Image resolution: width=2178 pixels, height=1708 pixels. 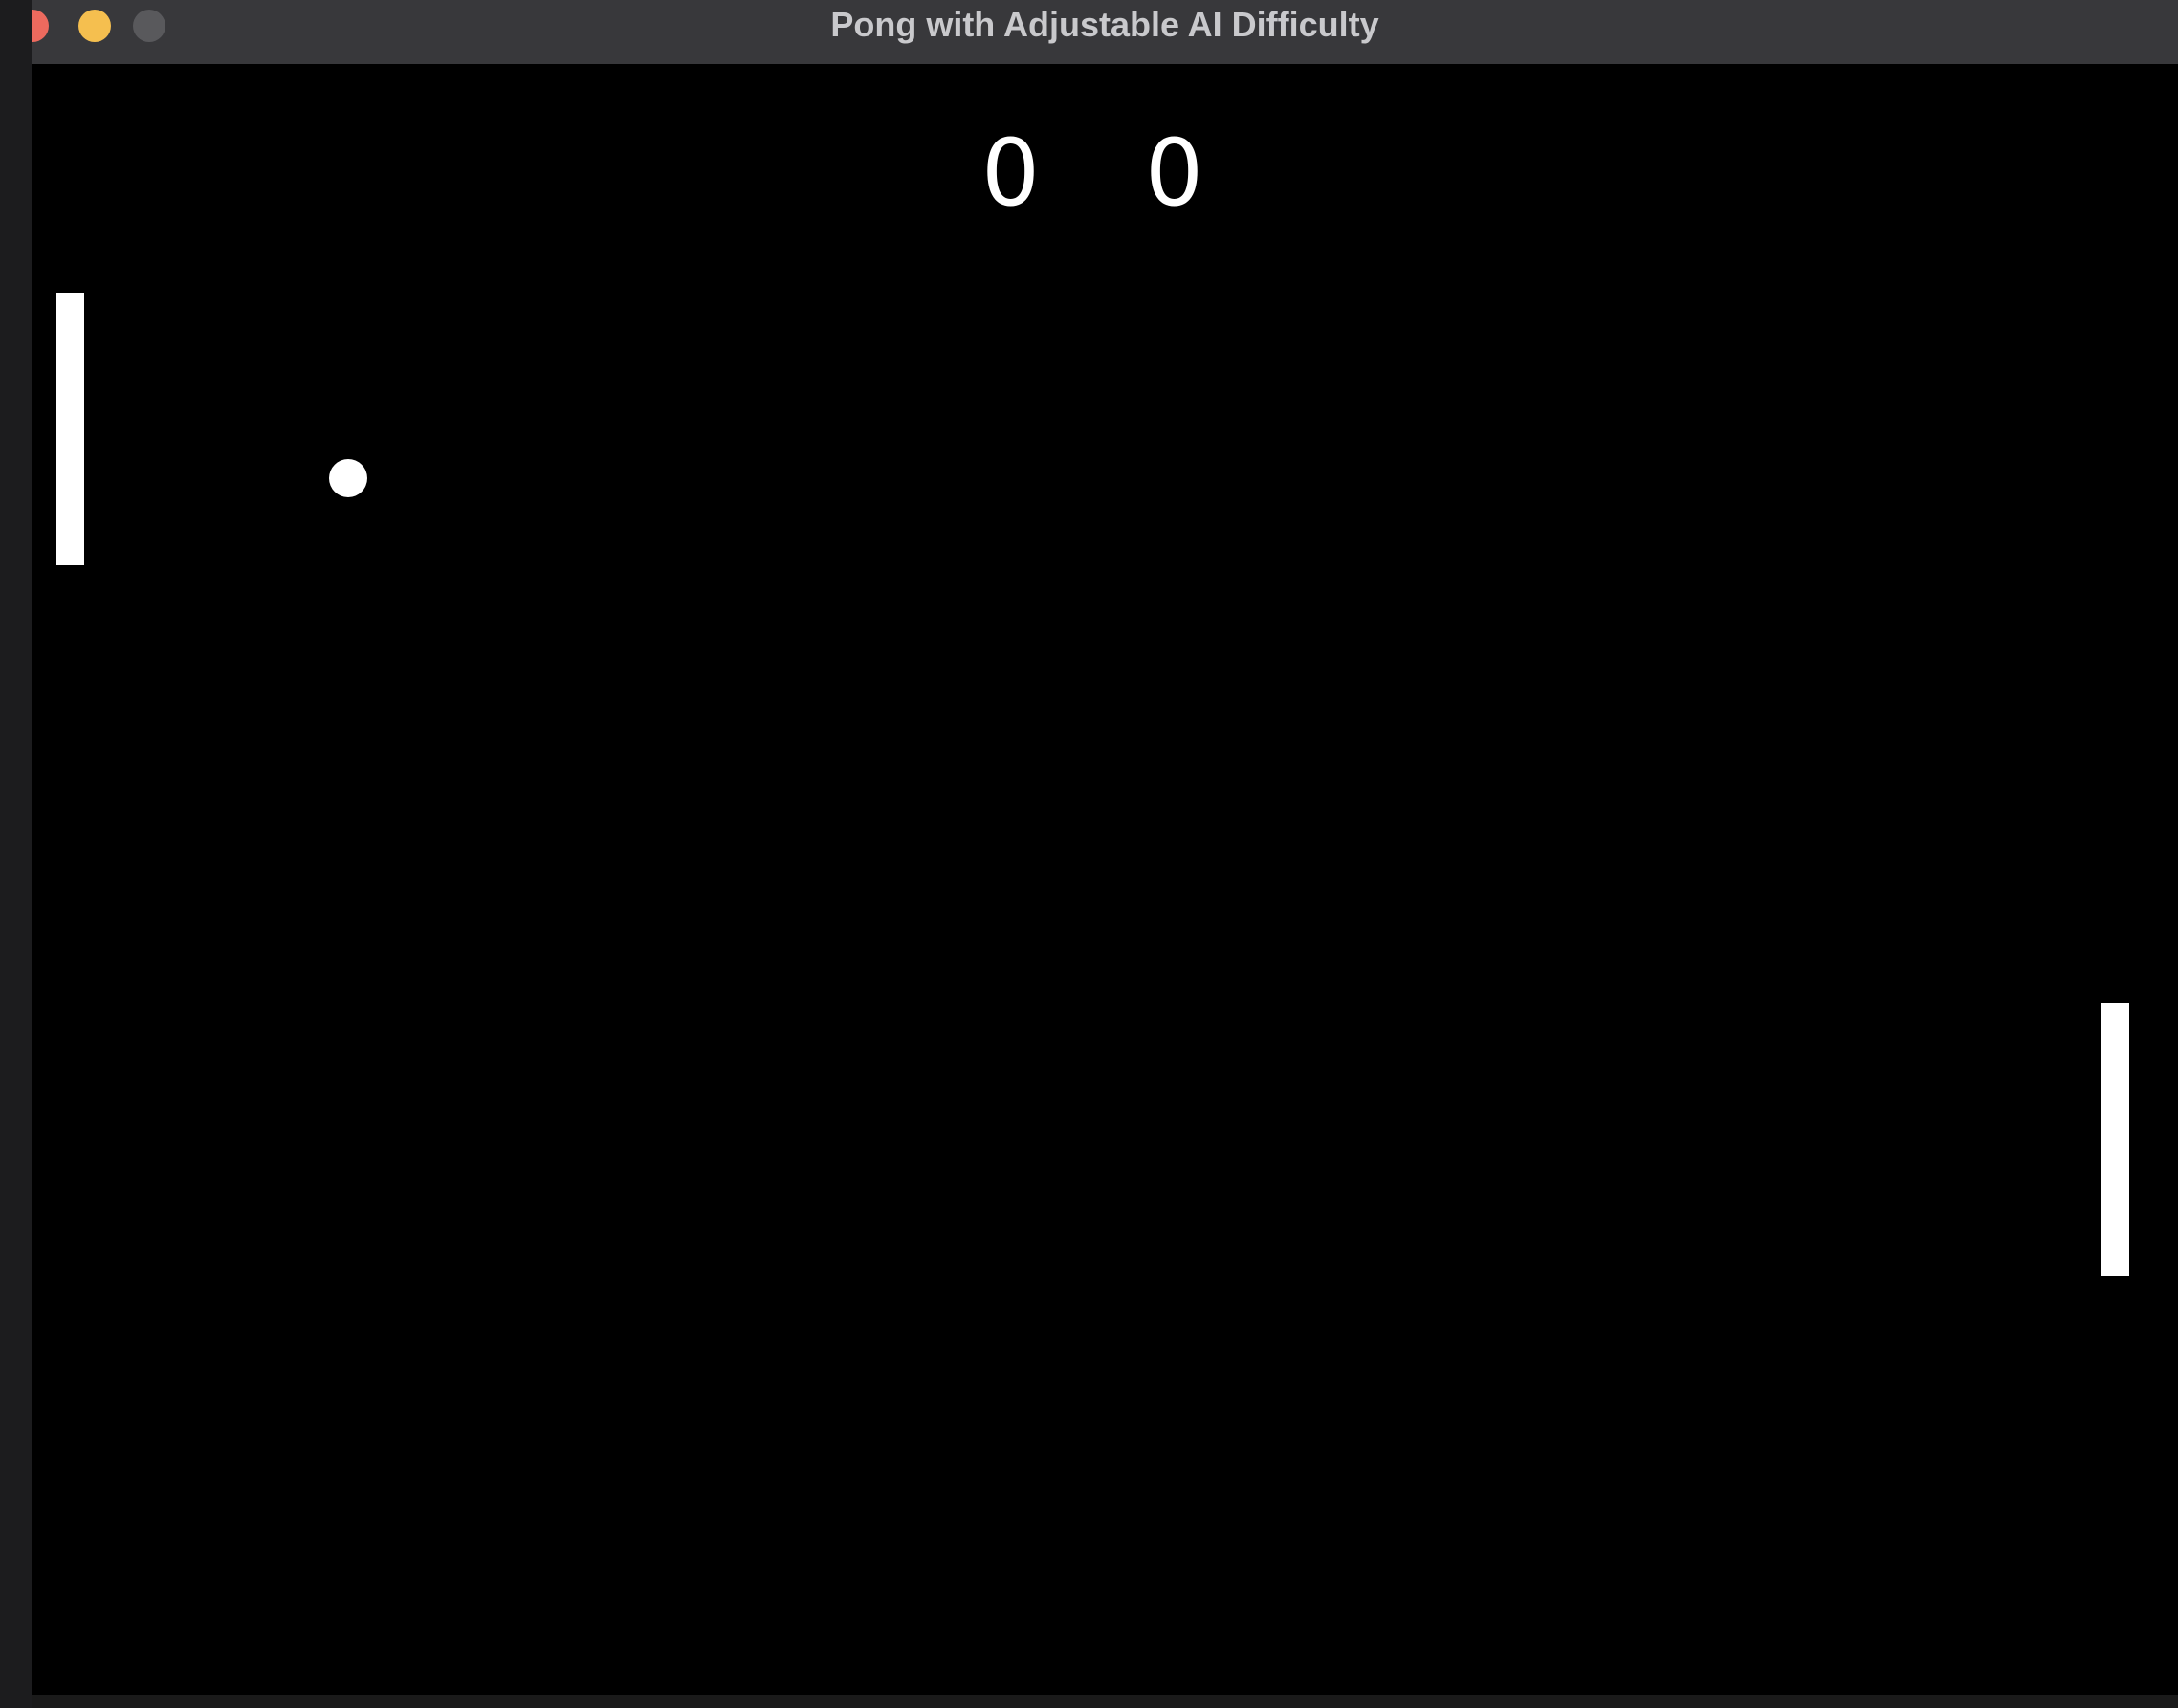 What do you see at coordinates (348, 478) in the screenshot?
I see `ball` at bounding box center [348, 478].